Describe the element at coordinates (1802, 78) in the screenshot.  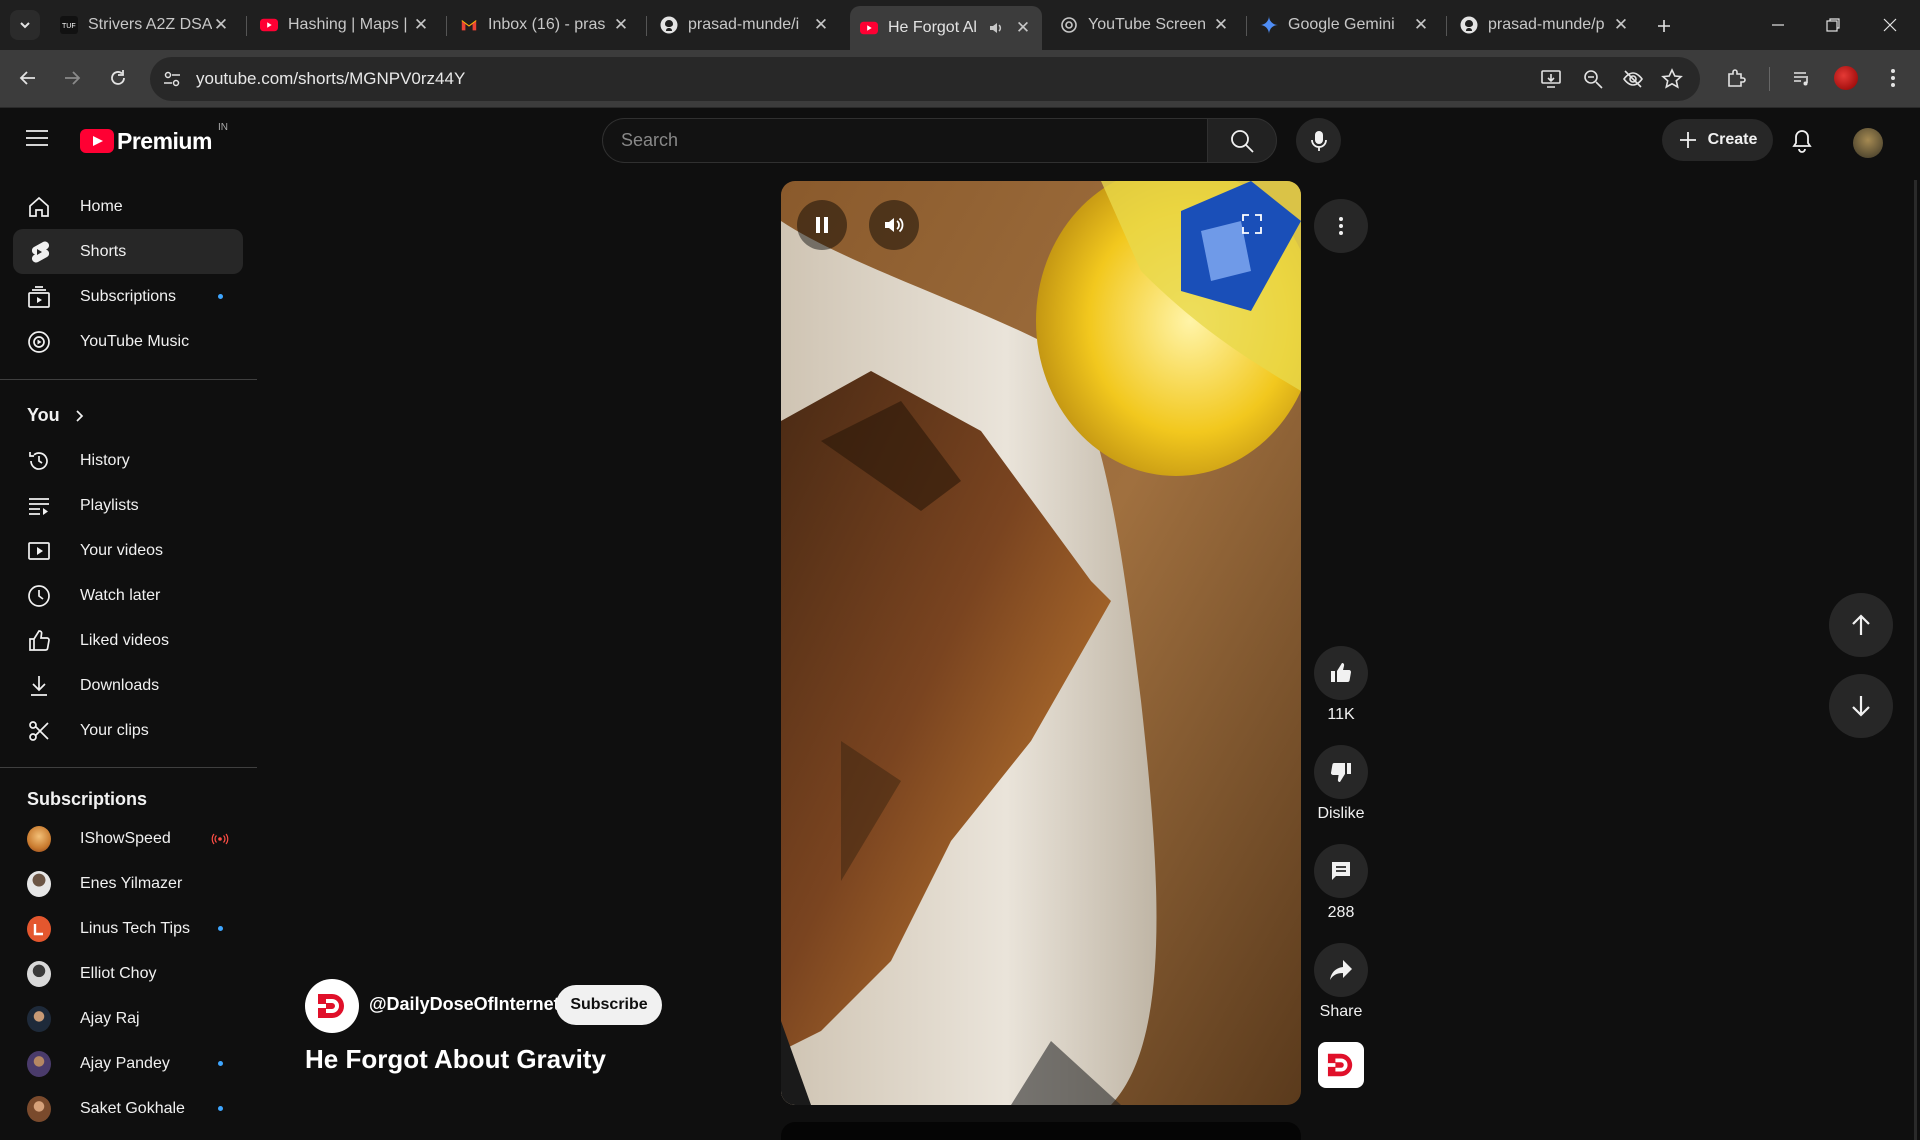
I see `media-control-button` at that location.